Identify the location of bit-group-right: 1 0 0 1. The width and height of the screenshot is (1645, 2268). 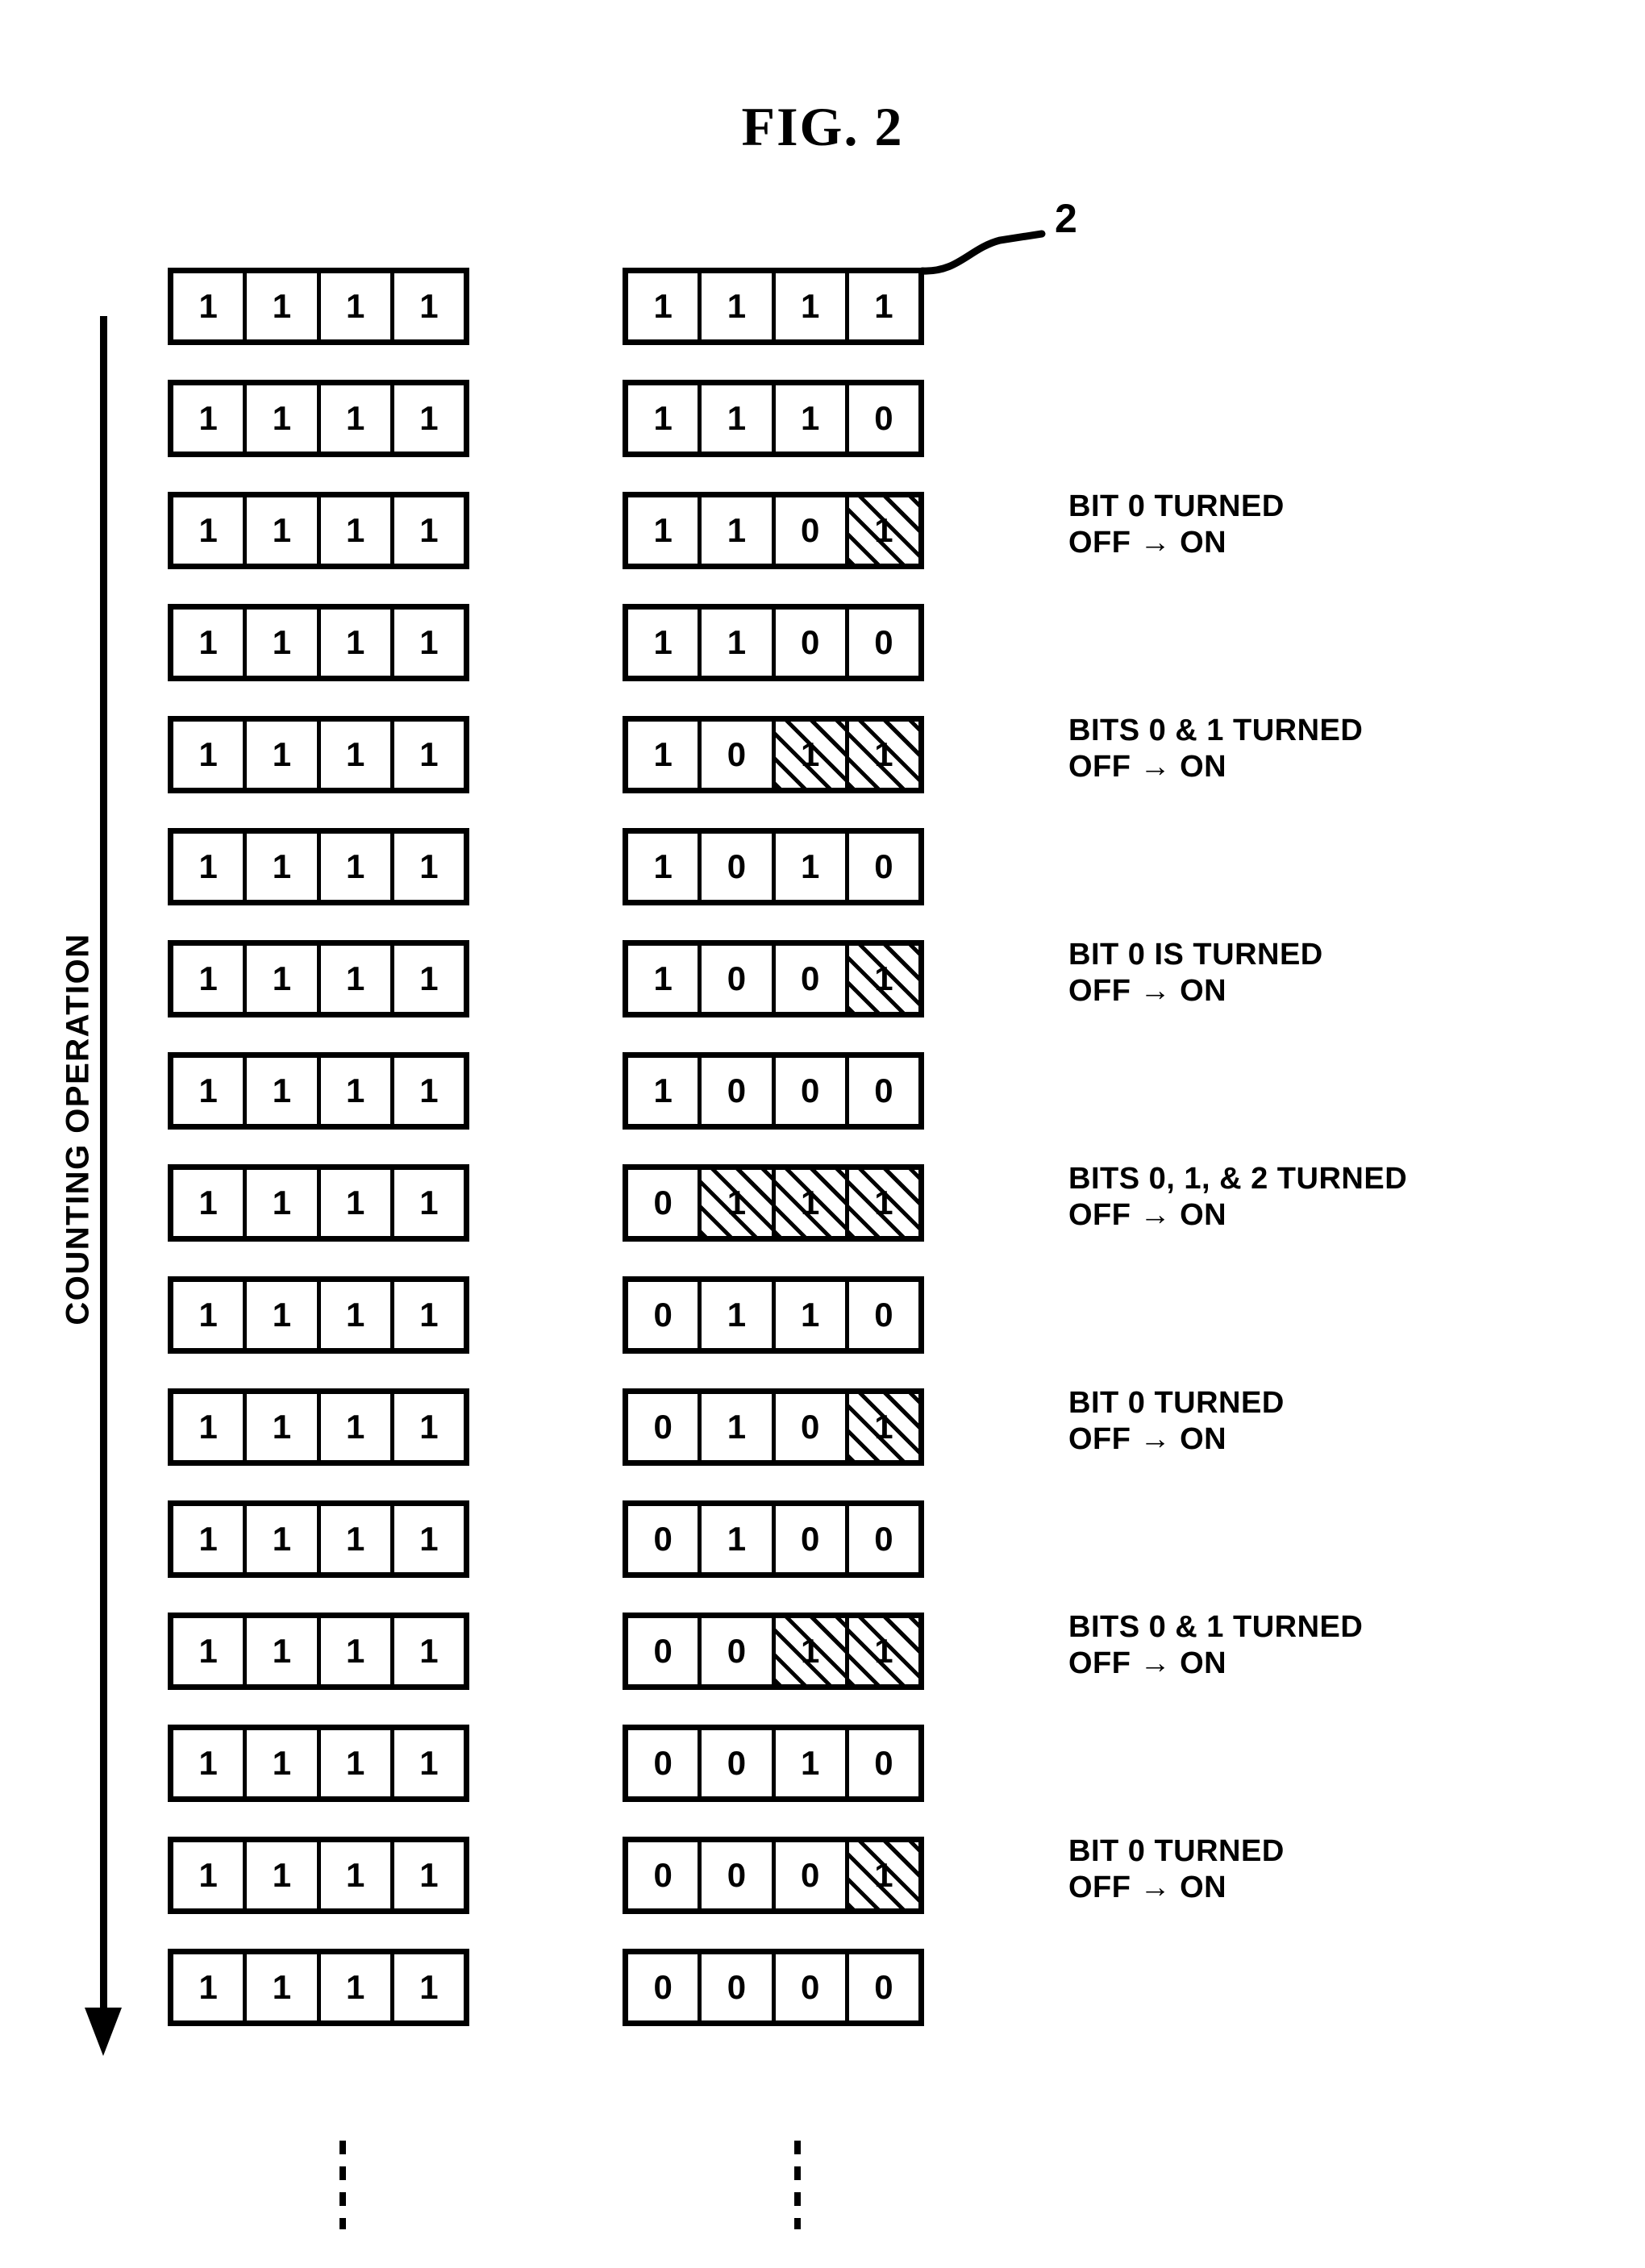
(773, 979).